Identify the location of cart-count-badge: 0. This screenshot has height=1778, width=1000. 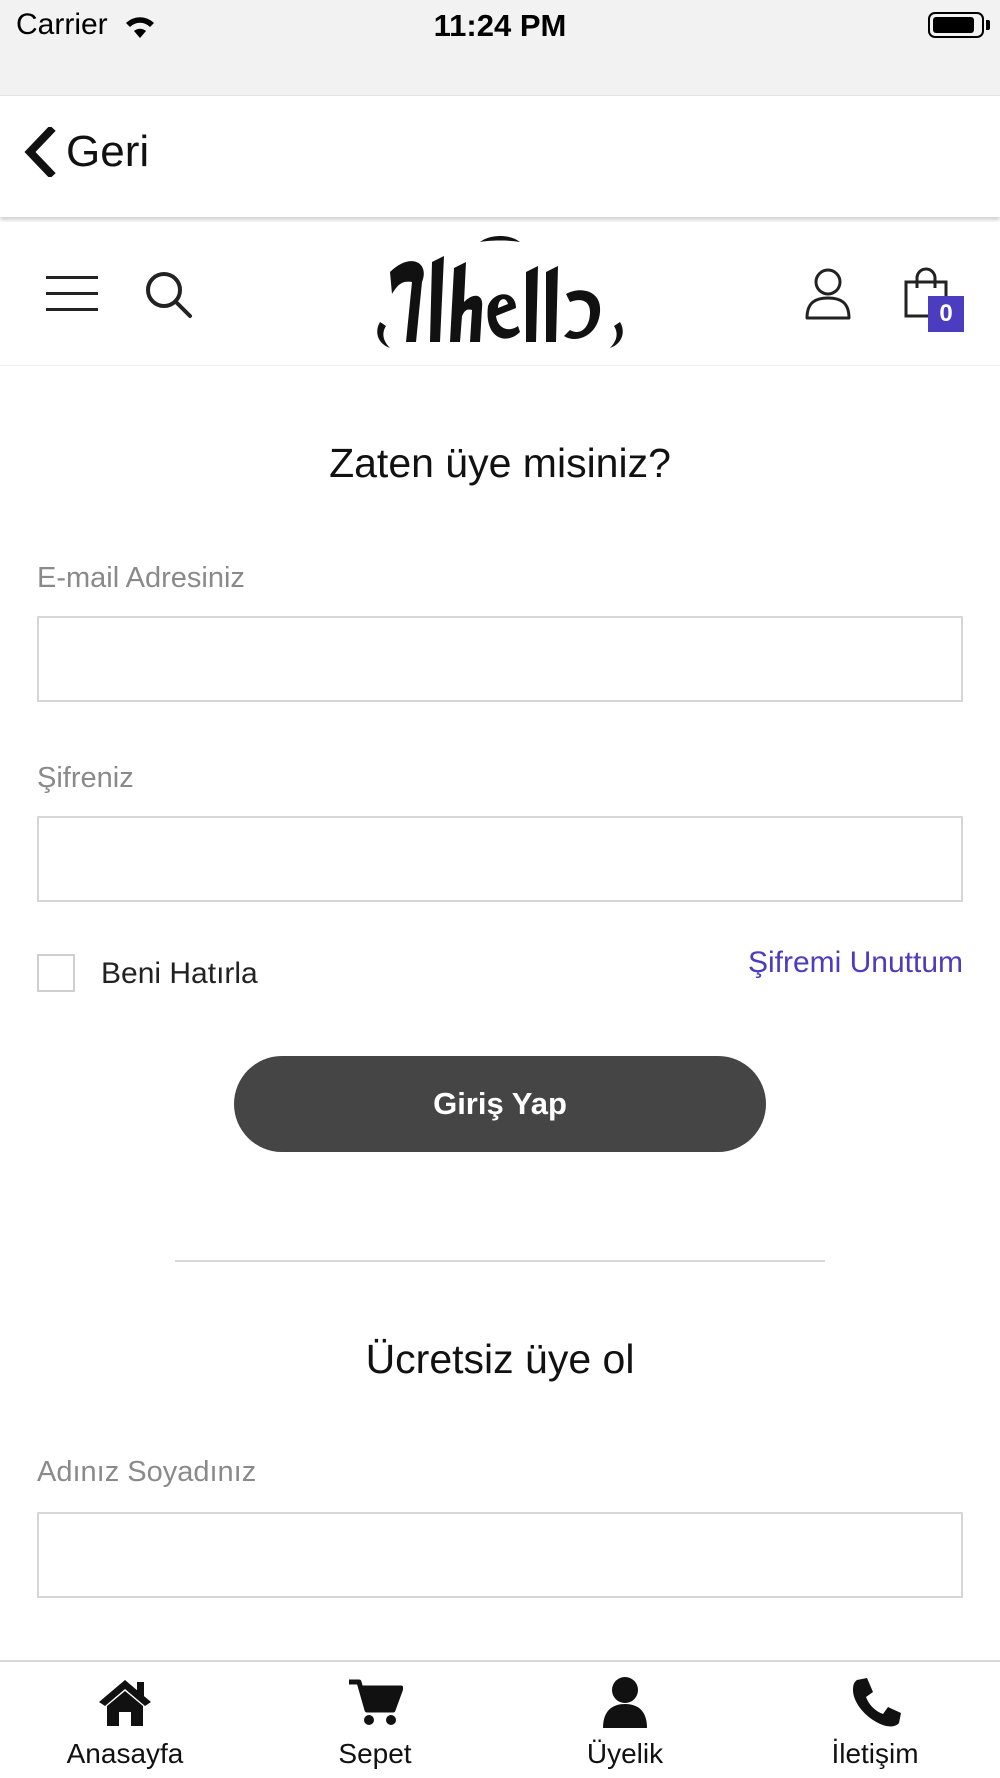
(946, 314).